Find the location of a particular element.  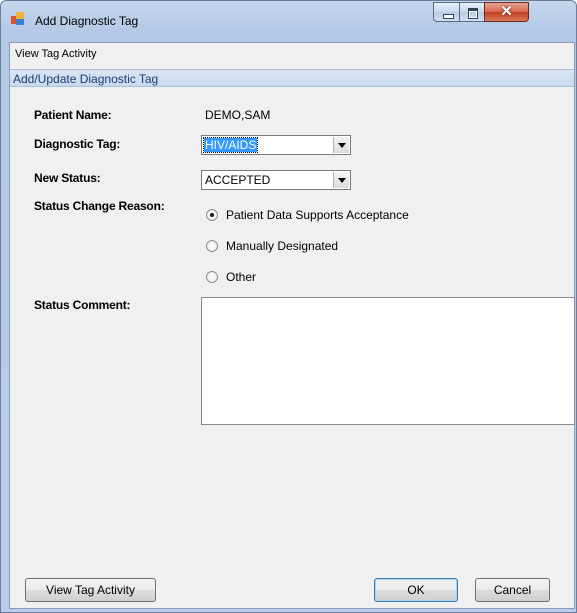

patient-name-value: DEMO,SAM is located at coordinates (238, 115).